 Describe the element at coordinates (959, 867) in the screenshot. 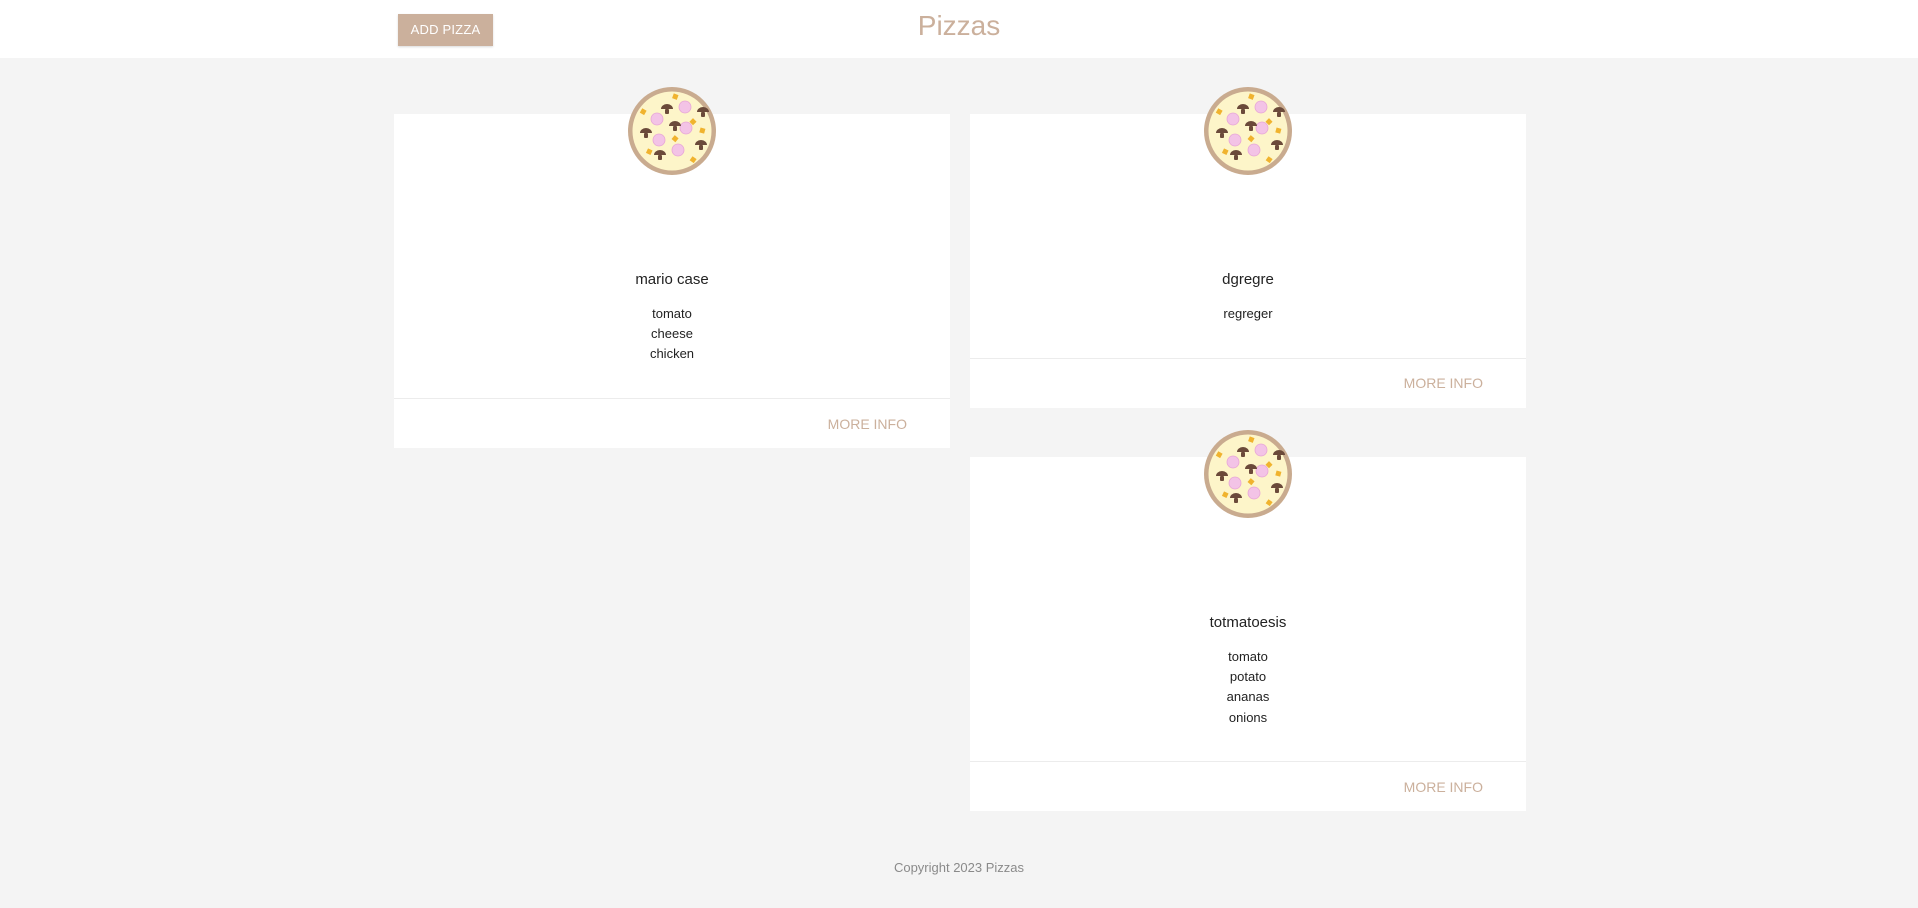

I see `footer-copyright: Copyright 2023 Pizzas` at that location.